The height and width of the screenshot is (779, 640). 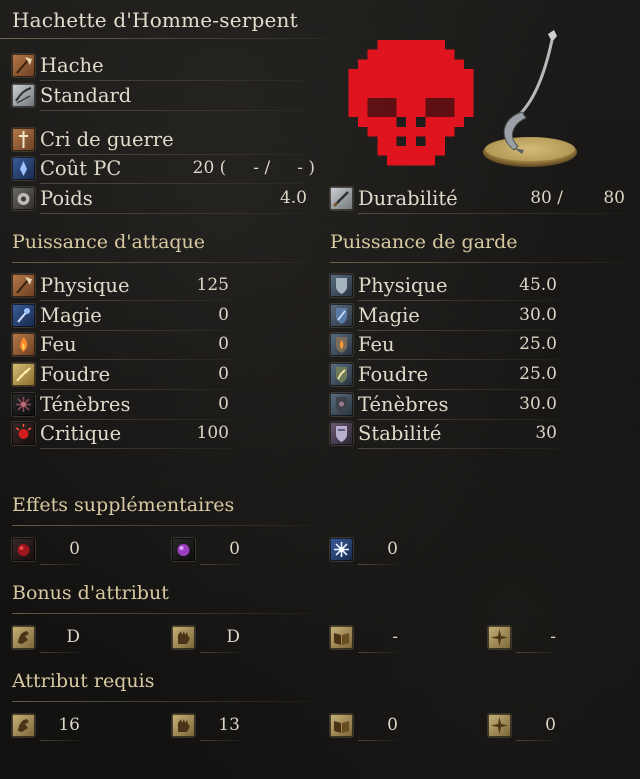 What do you see at coordinates (122, 375) in the screenshot?
I see `attack-row-lightning: Foudre 0` at bounding box center [122, 375].